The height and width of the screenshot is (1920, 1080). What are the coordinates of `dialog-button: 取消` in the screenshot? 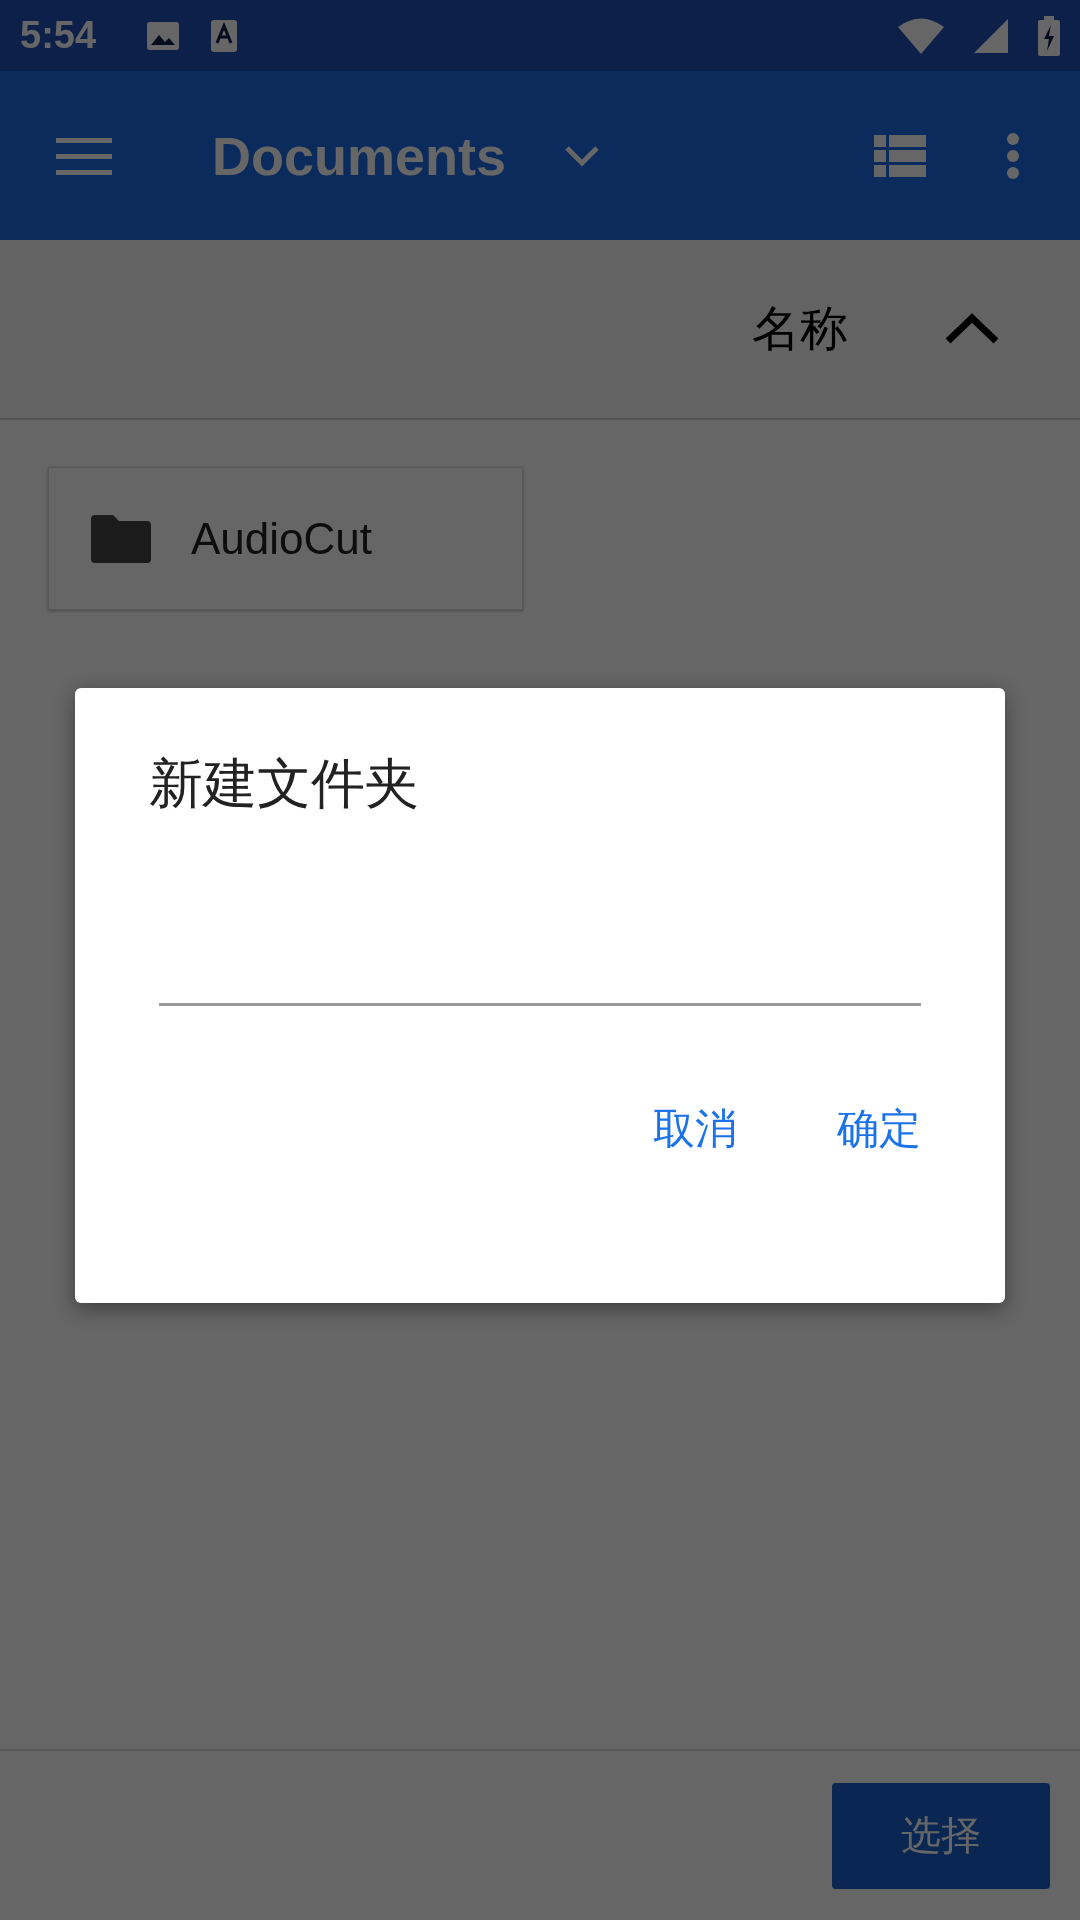 It's located at (695, 1129).